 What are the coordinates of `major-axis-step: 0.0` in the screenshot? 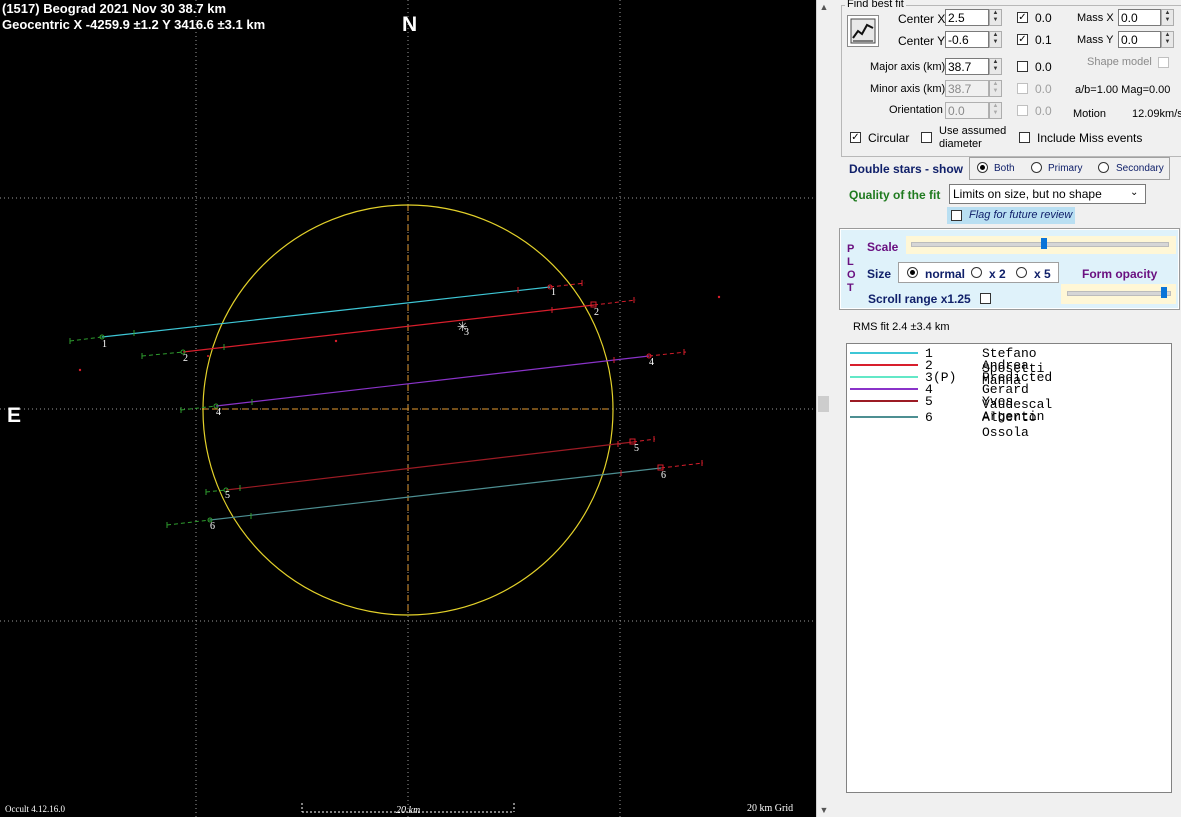 It's located at (1043, 67).